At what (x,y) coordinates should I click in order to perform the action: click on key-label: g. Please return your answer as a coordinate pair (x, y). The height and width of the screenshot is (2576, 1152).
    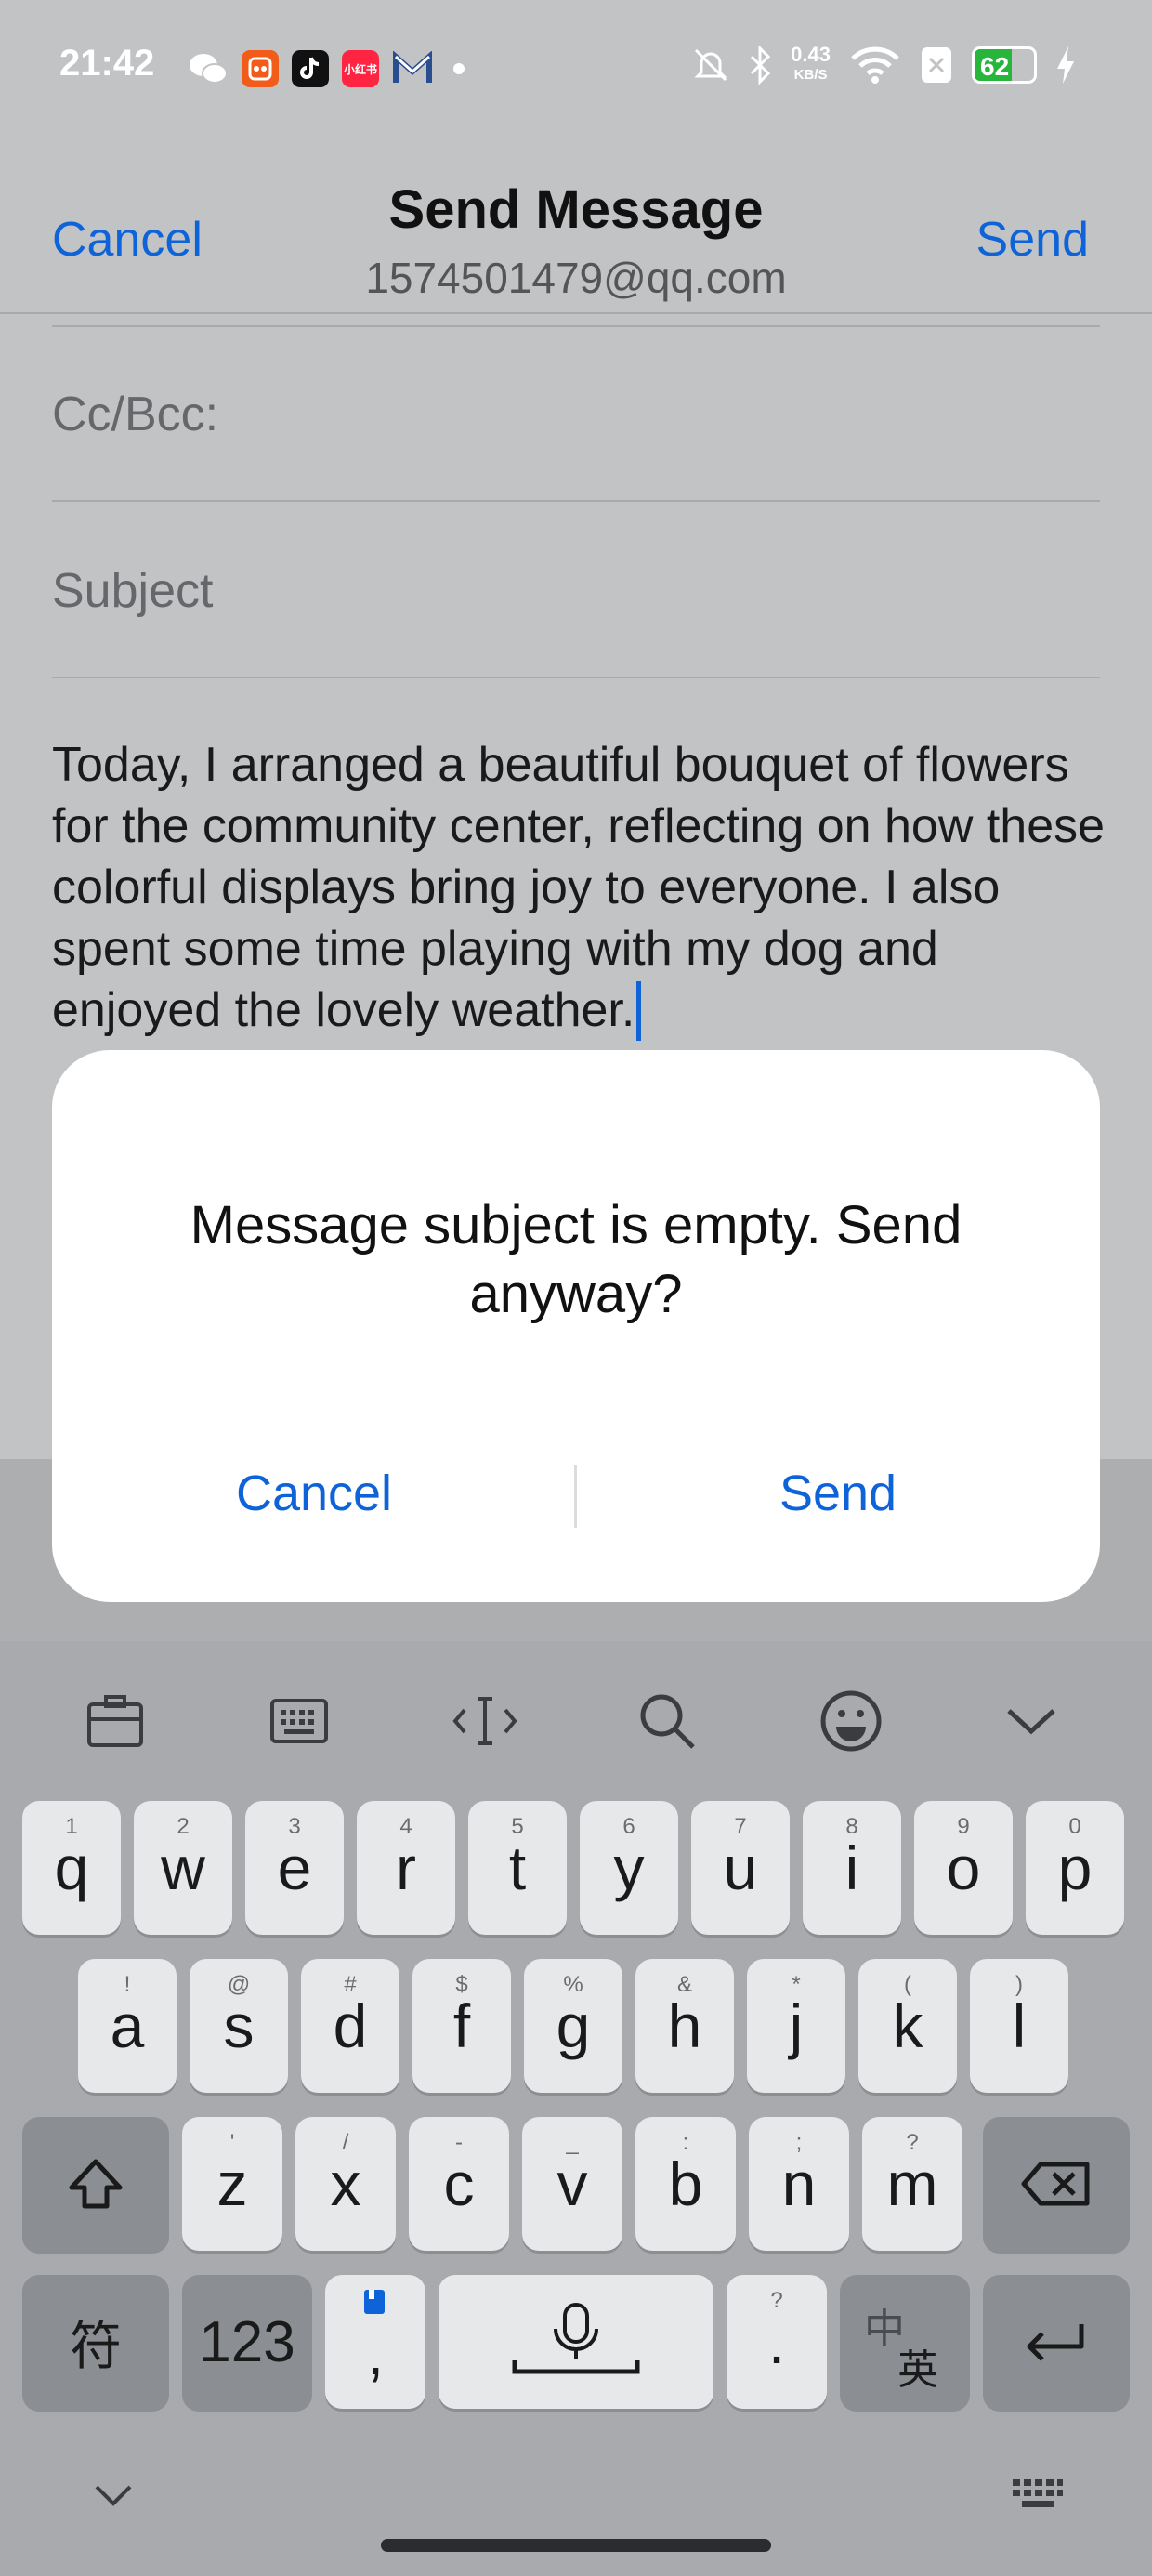
    Looking at the image, I should click on (573, 2025).